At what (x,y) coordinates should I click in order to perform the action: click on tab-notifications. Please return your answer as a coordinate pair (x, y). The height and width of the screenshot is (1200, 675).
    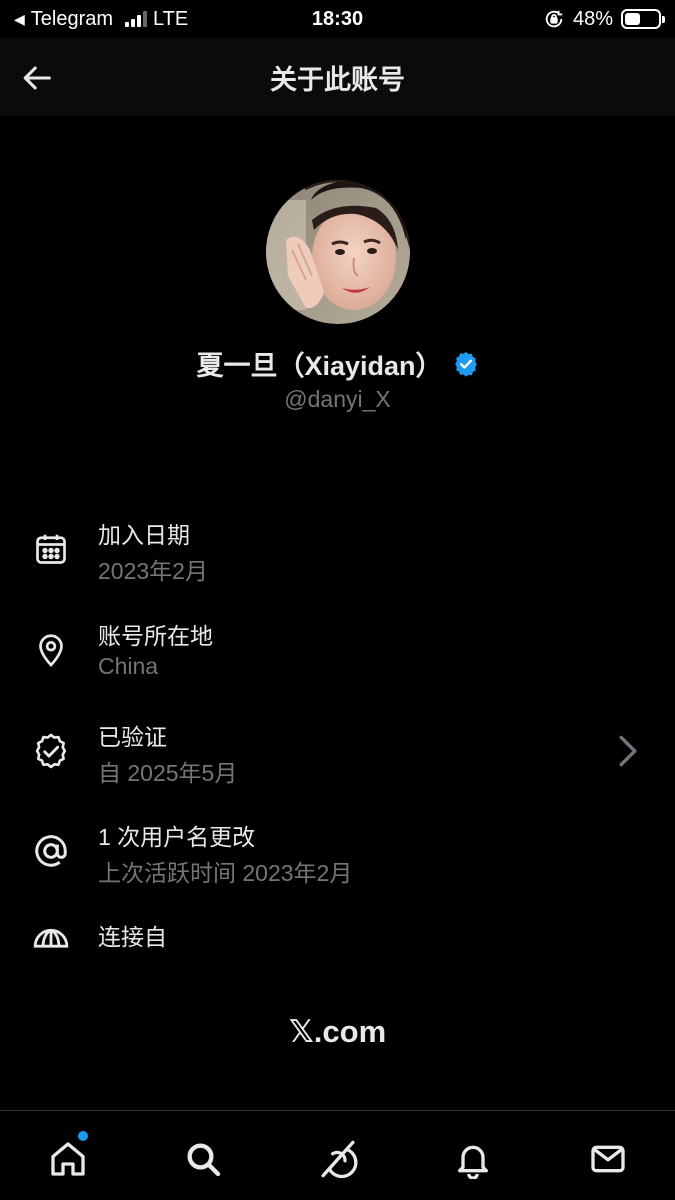
    Looking at the image, I should click on (473, 1159).